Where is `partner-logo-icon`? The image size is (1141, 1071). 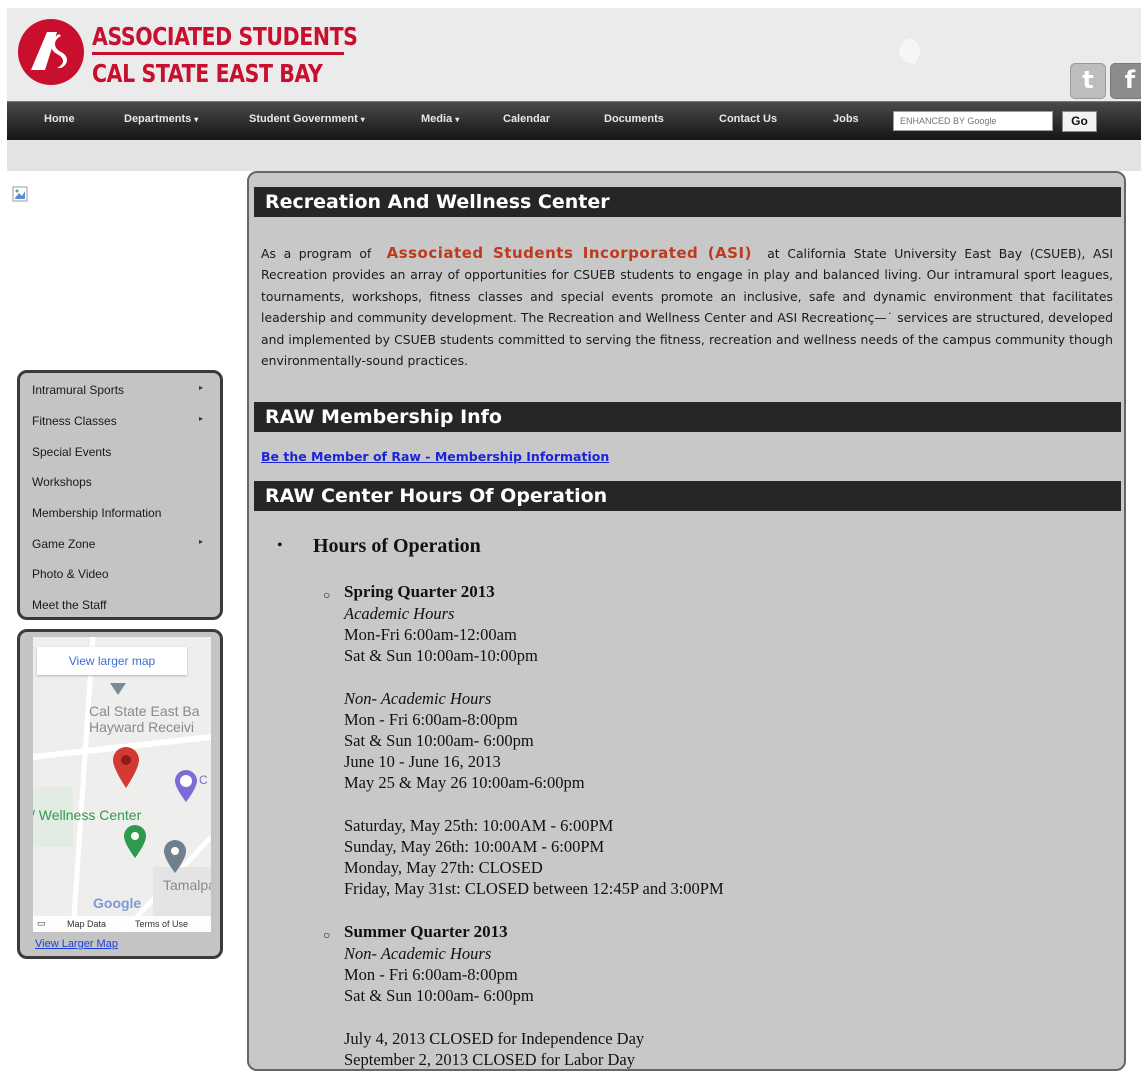
partner-logo-icon is located at coordinates (910, 51).